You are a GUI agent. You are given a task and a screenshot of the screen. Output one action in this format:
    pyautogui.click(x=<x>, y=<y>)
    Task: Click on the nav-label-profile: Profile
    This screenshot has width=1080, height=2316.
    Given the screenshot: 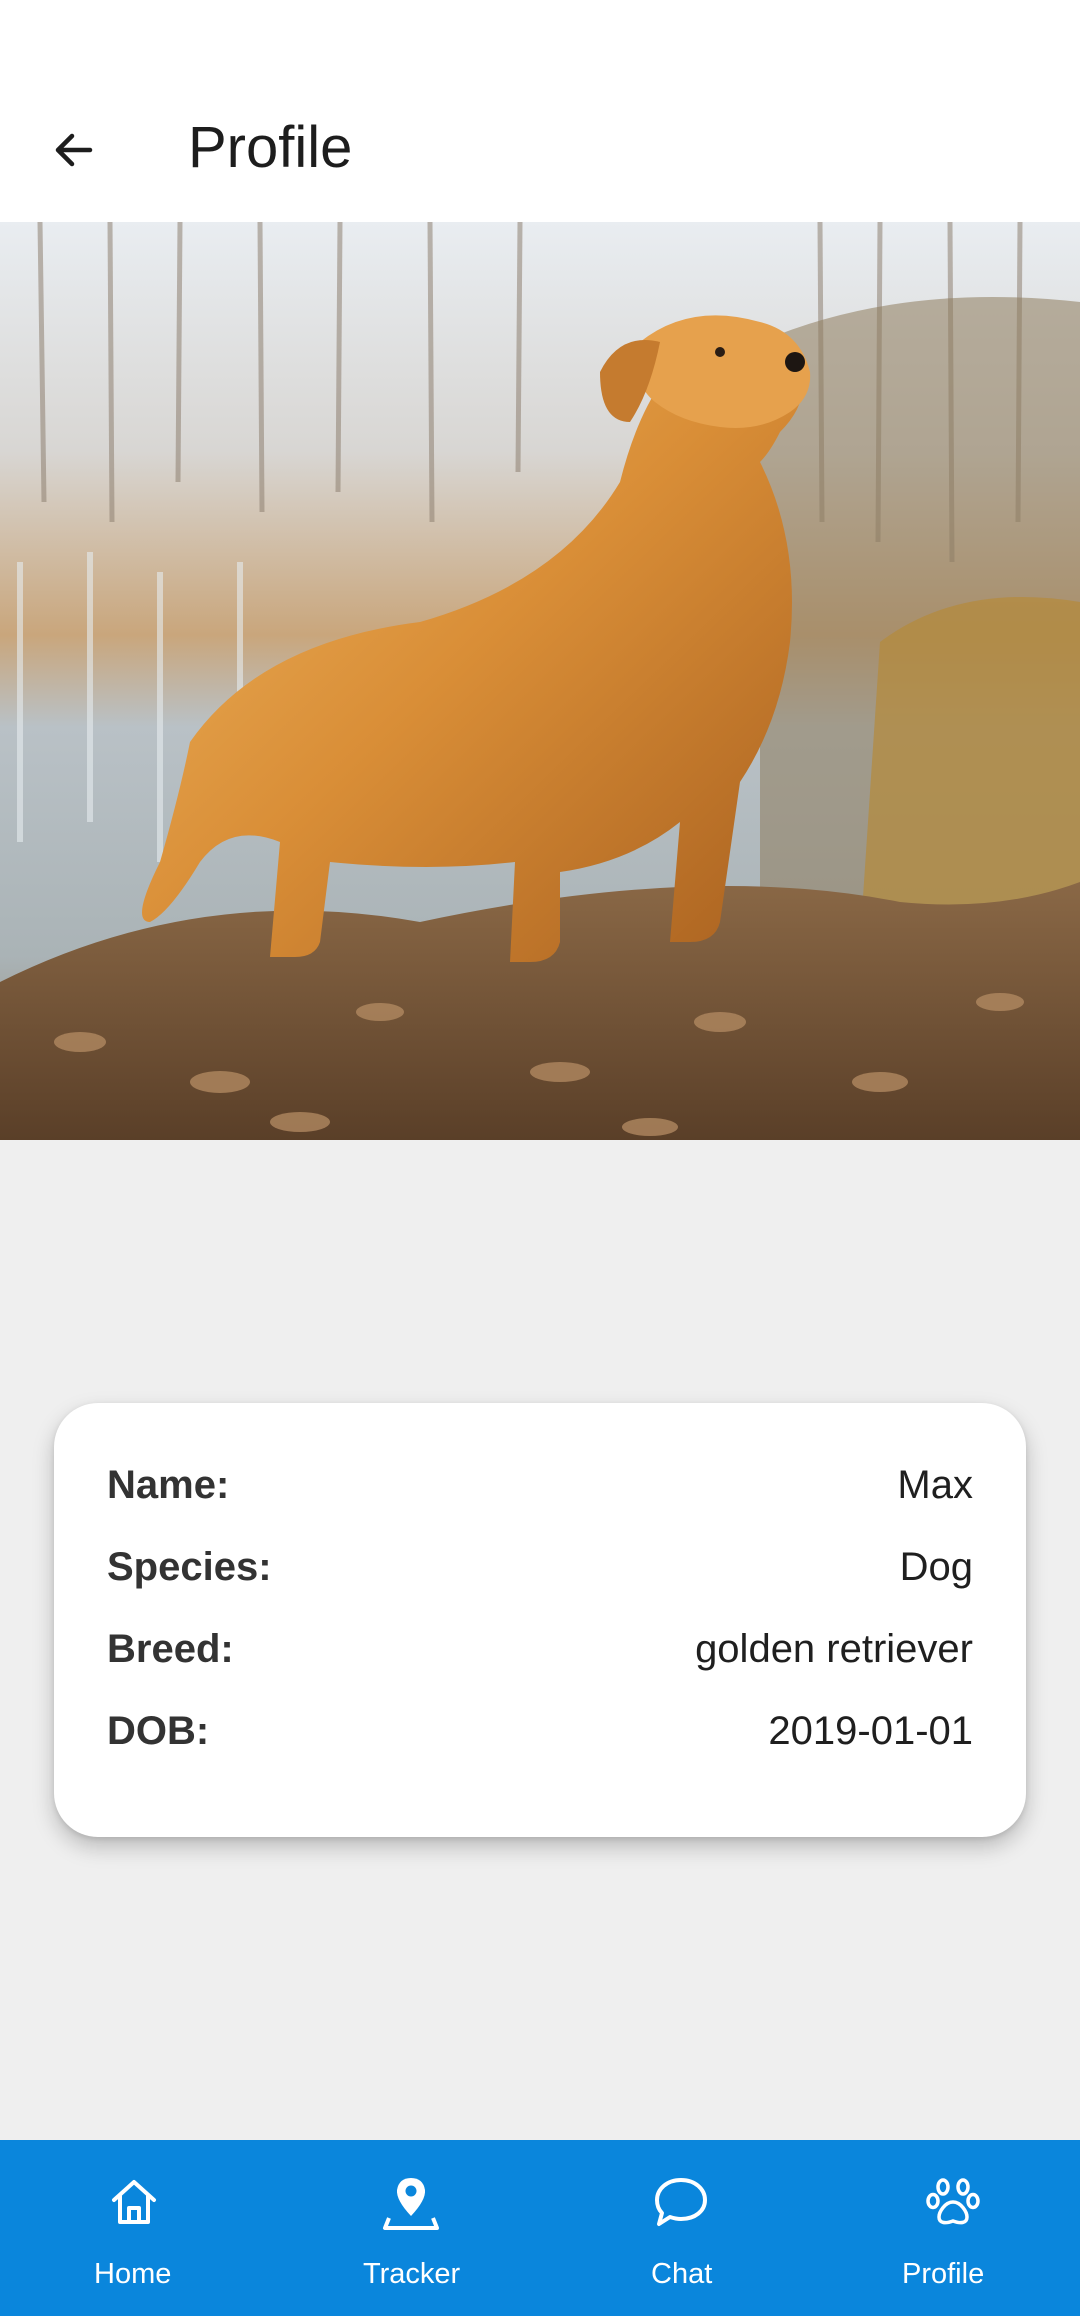 What is the action you would take?
    pyautogui.click(x=943, y=2274)
    